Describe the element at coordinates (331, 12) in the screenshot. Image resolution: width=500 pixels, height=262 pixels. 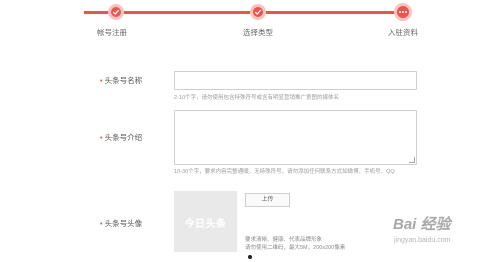
I see `step-connector` at that location.